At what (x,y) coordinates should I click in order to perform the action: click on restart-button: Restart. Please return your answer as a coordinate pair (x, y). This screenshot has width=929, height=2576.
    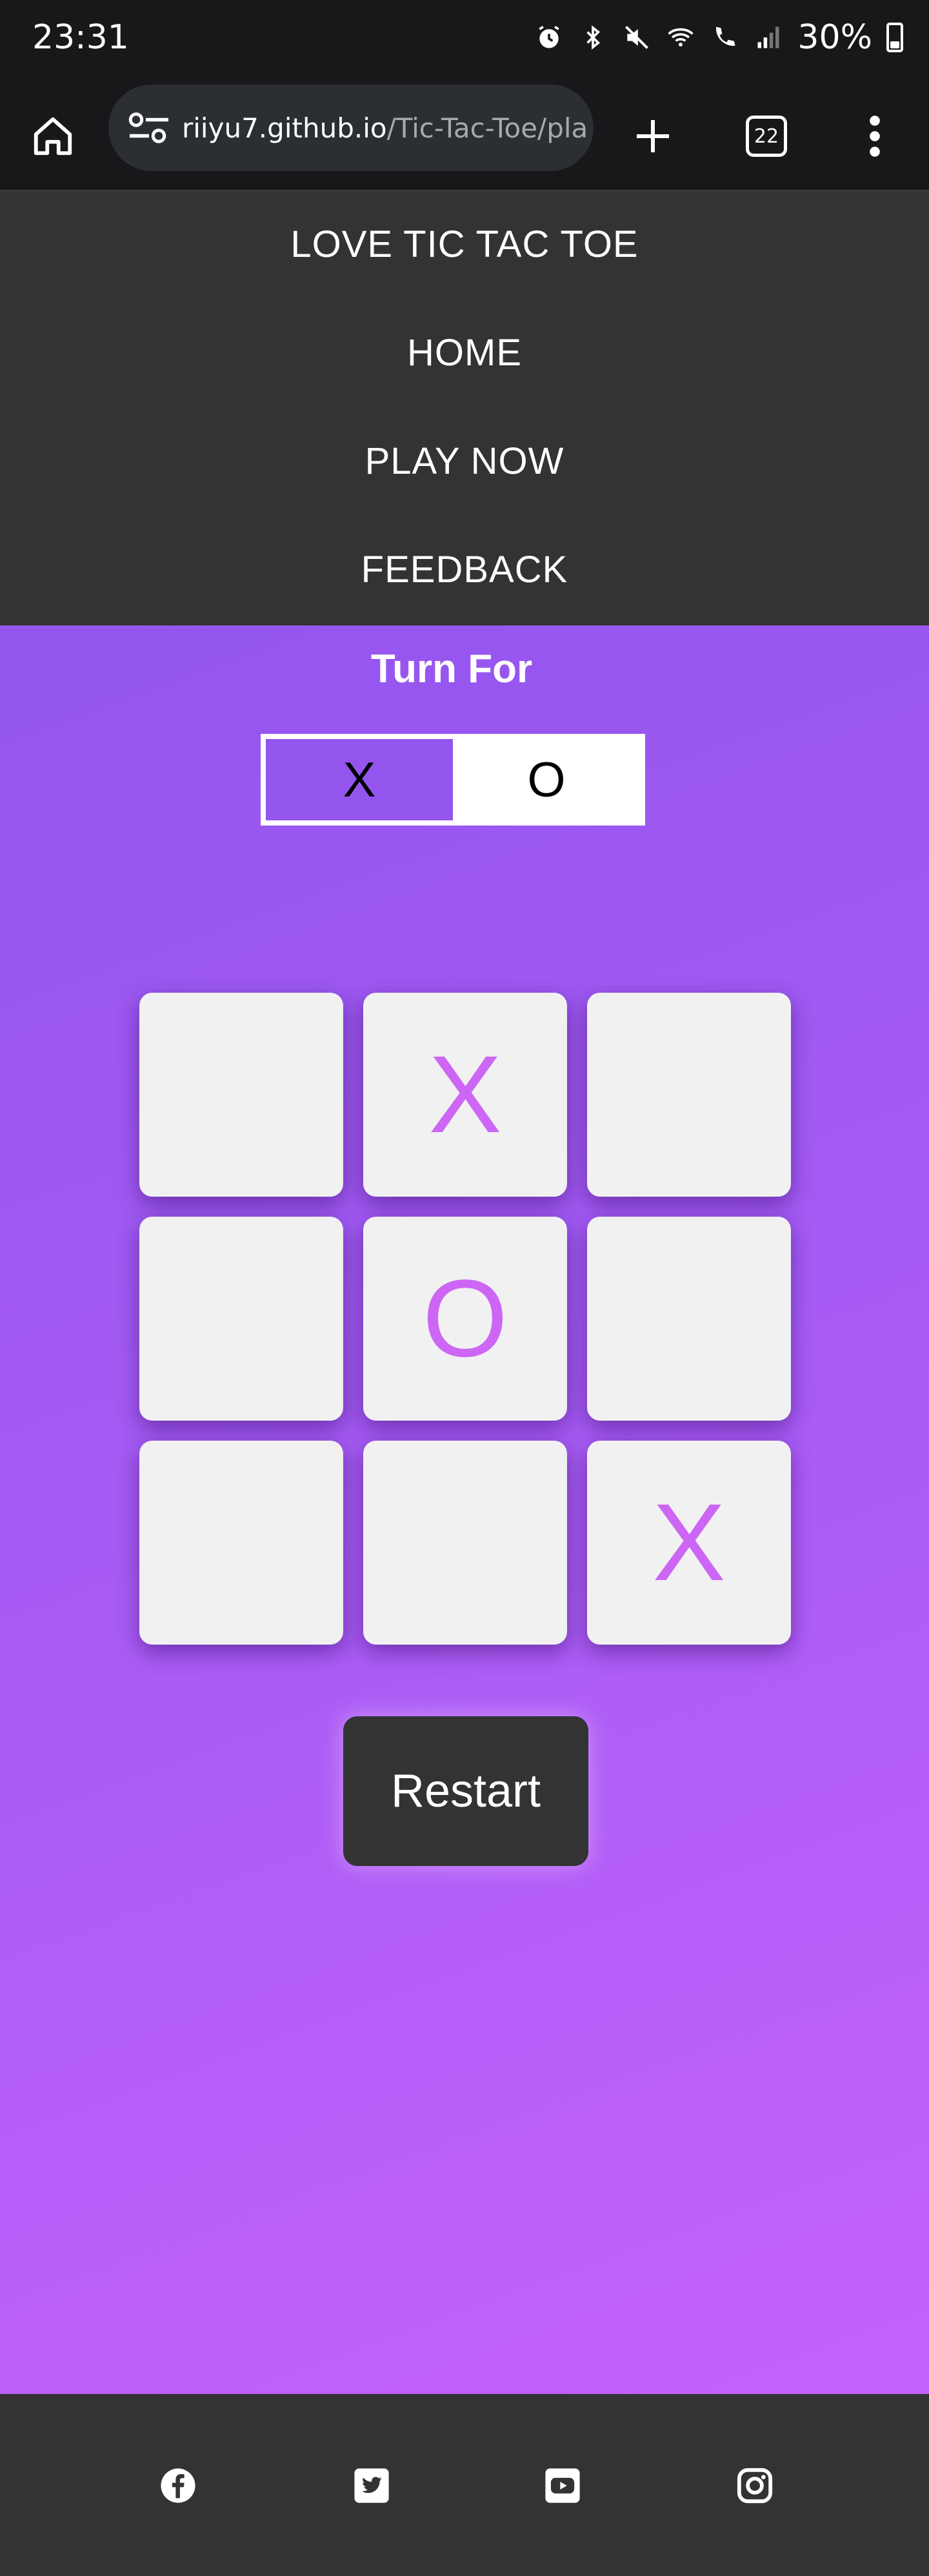
    Looking at the image, I should click on (465, 1791).